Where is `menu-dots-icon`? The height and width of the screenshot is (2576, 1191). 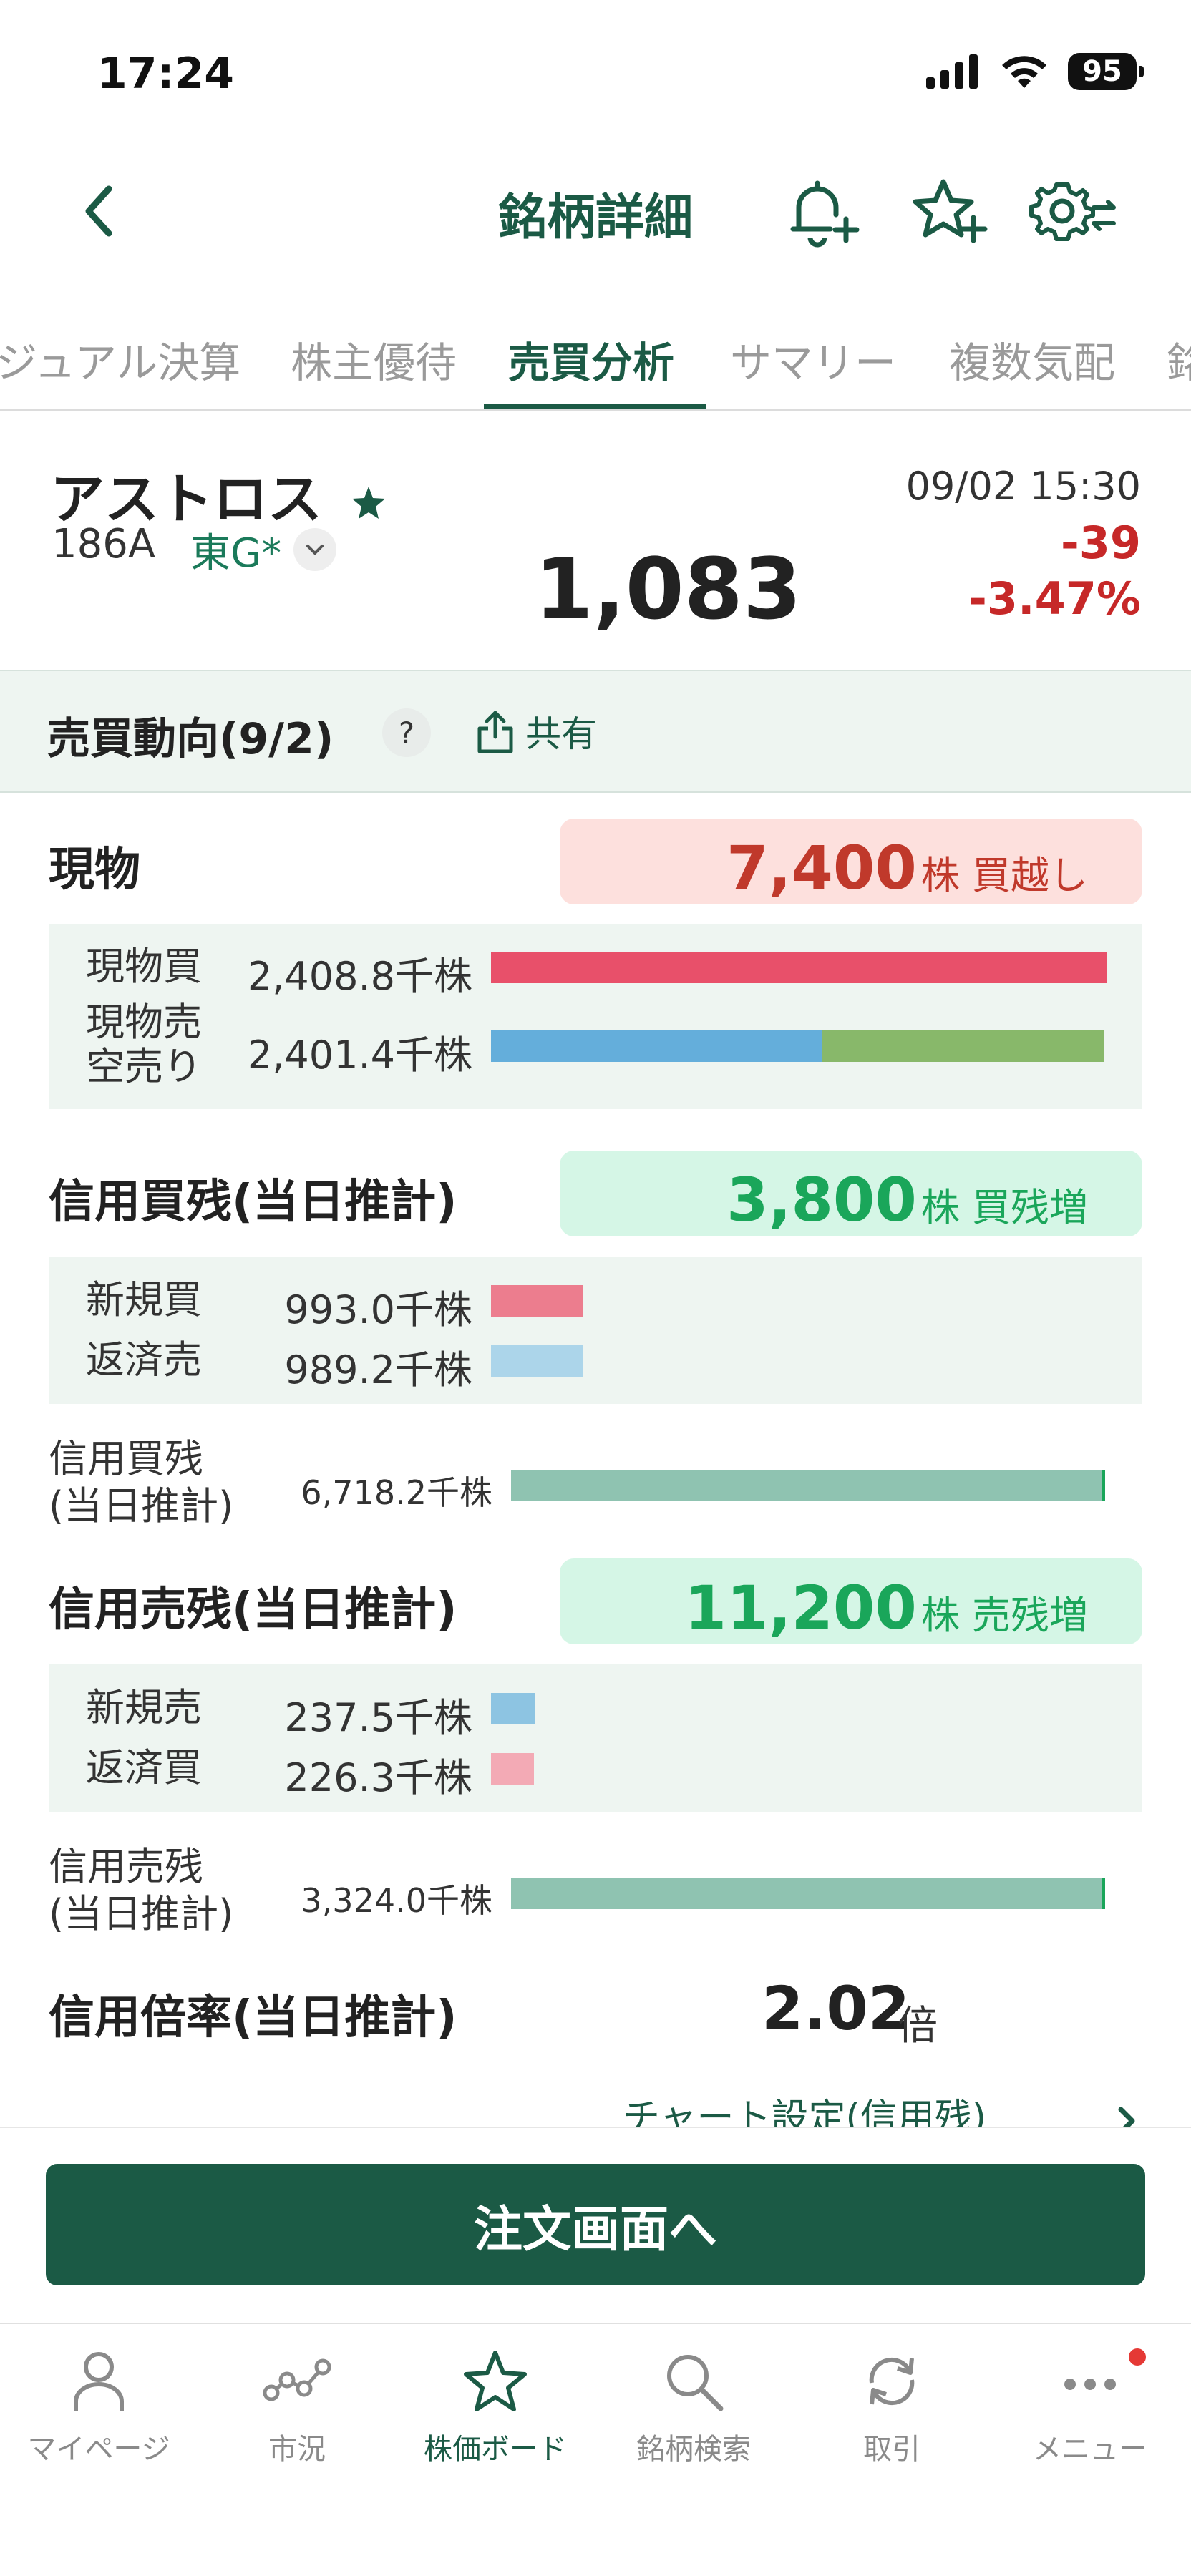
menu-dots-icon is located at coordinates (1090, 2384).